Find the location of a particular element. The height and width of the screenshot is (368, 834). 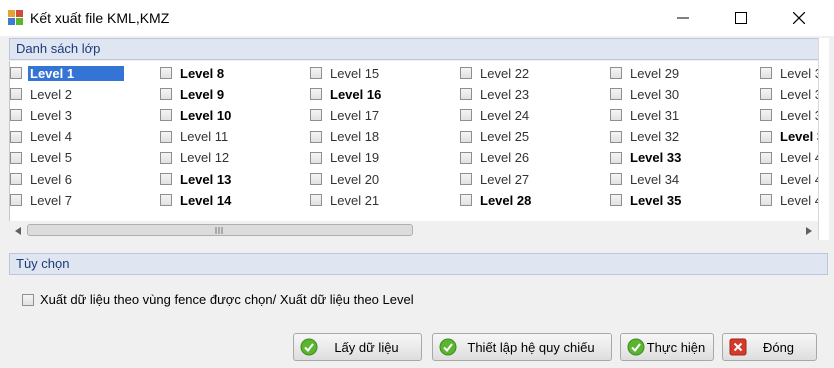

level-checkbox-item: Level 10 is located at coordinates (195, 115).